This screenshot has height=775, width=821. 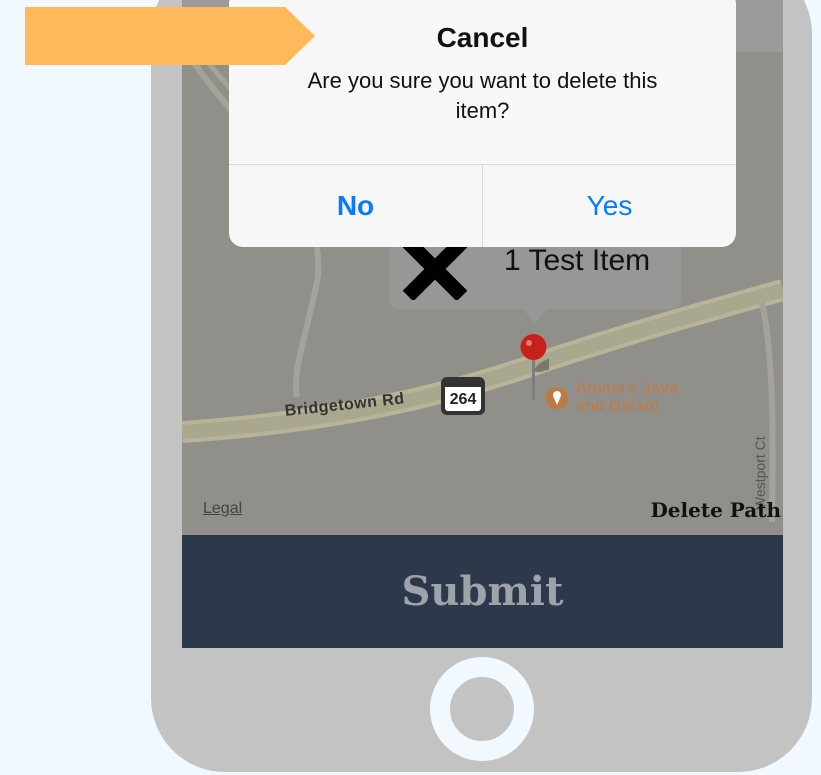 I want to click on yes-button: Yes, so click(x=609, y=206).